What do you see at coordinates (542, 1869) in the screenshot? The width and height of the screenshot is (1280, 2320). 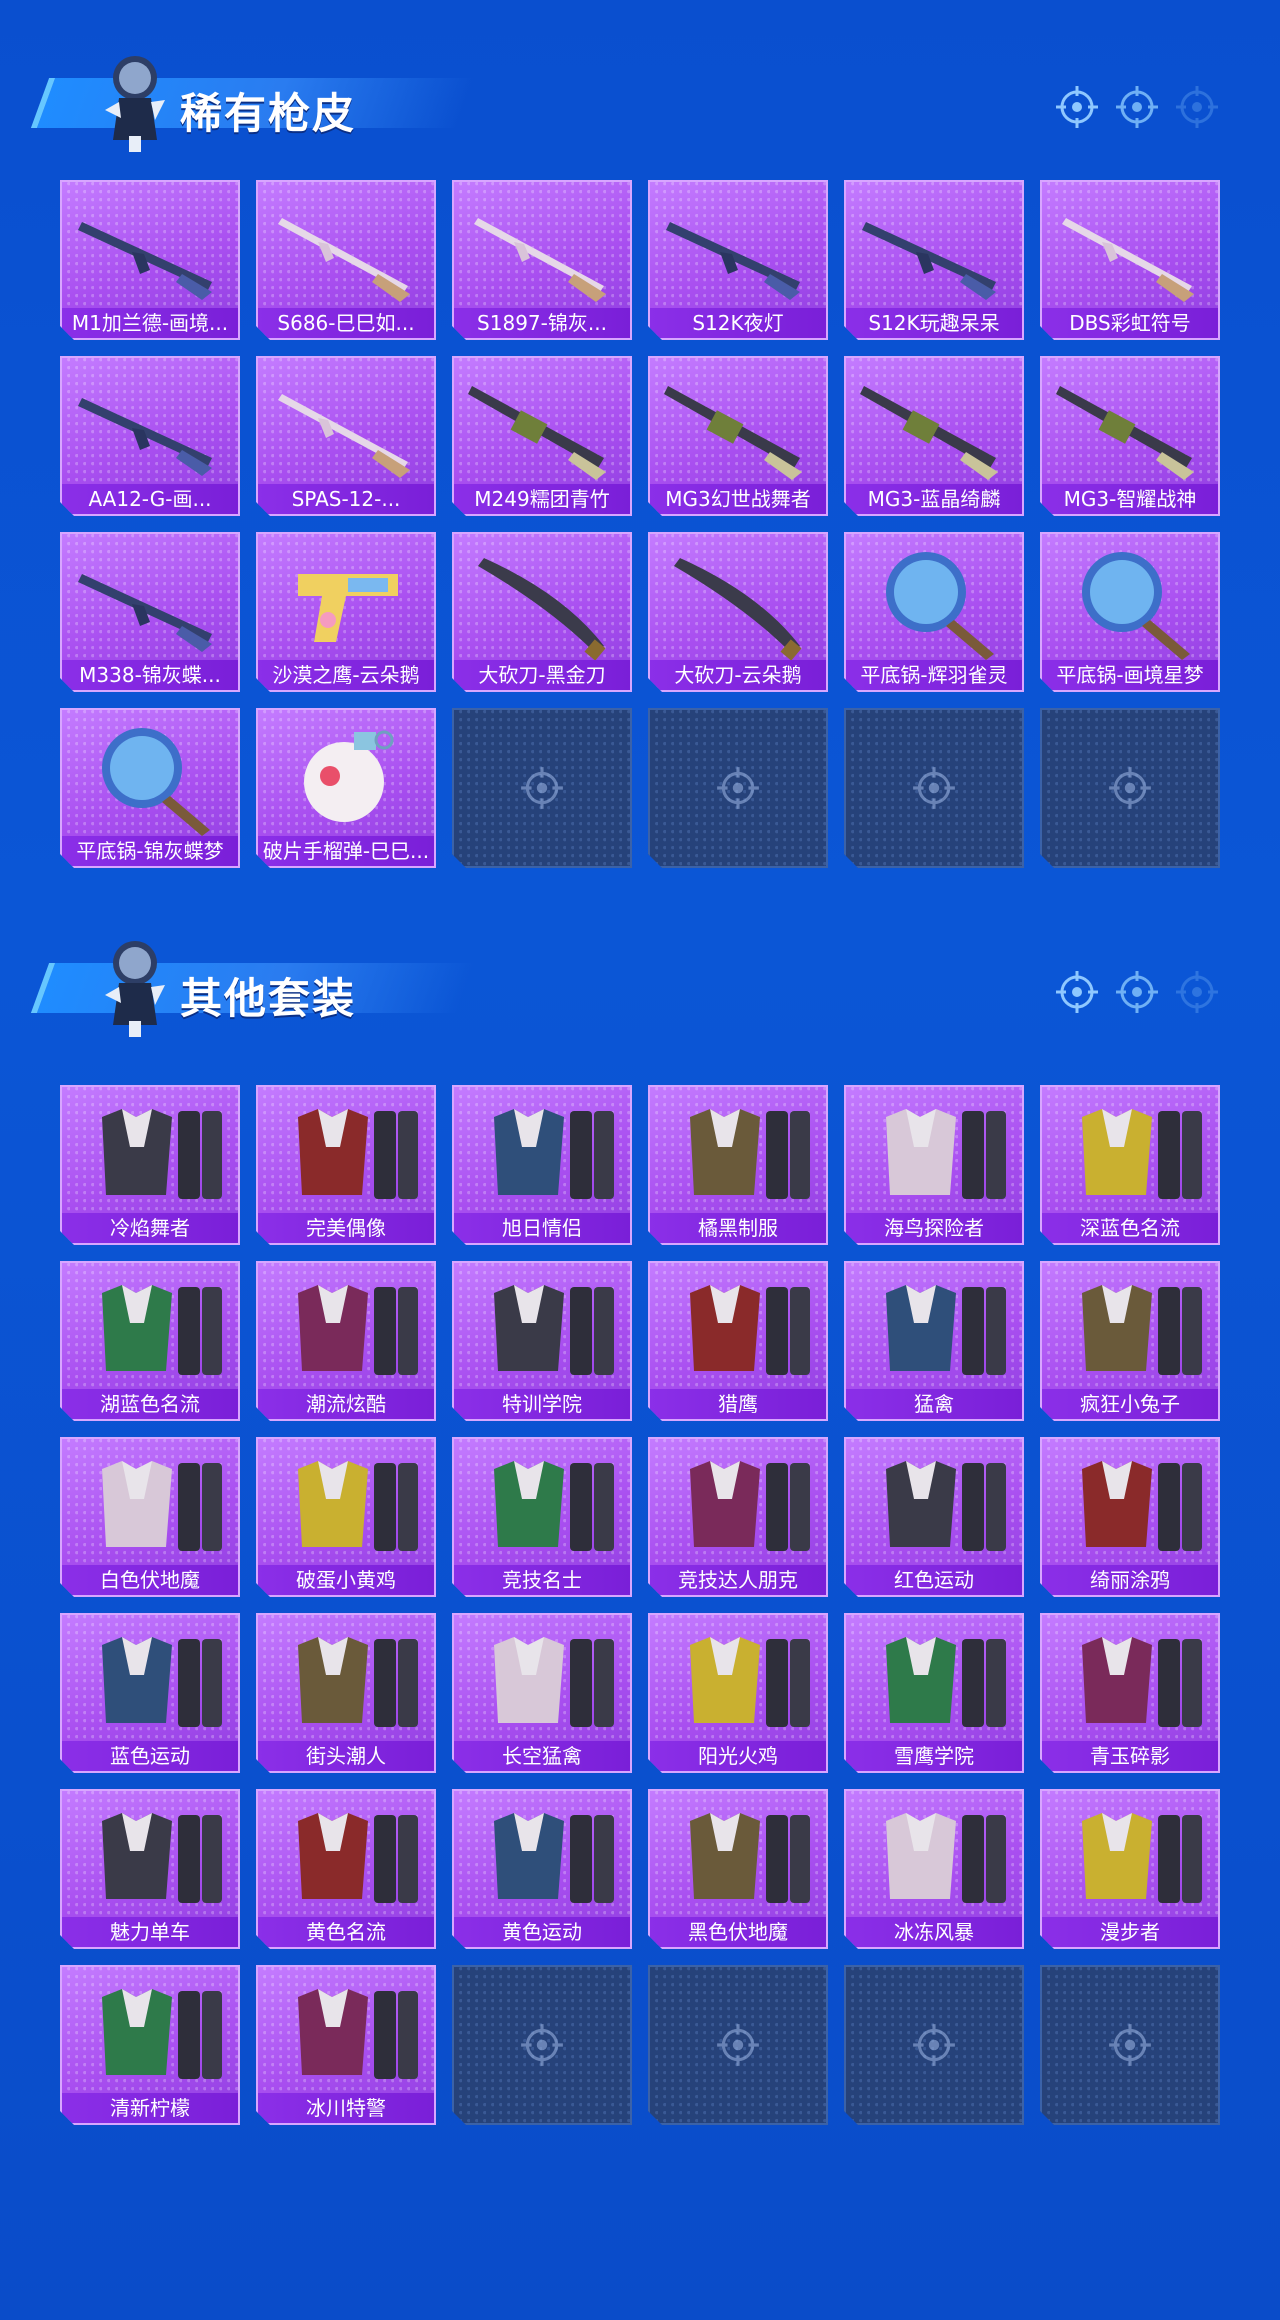 I see `outfit-tile: 黄色运动` at bounding box center [542, 1869].